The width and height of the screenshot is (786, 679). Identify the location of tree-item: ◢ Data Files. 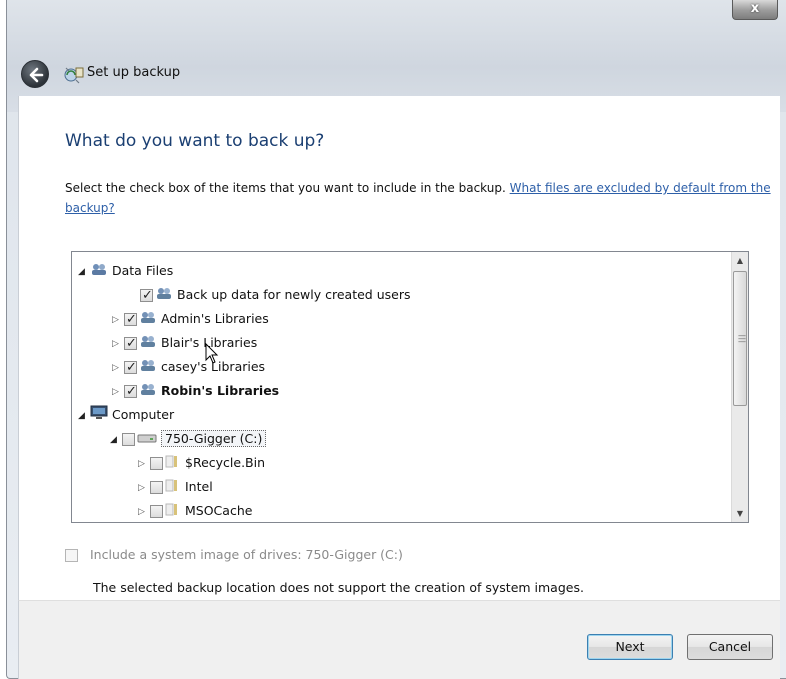
(125, 271).